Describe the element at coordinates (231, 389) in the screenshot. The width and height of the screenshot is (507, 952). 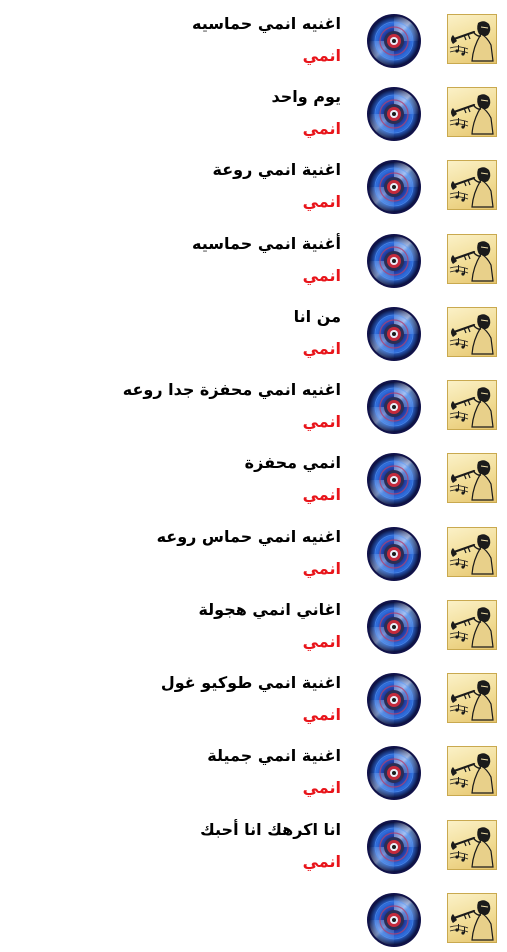
I see `song-title: اغنيه انمي محفزة جدا روعه` at that location.